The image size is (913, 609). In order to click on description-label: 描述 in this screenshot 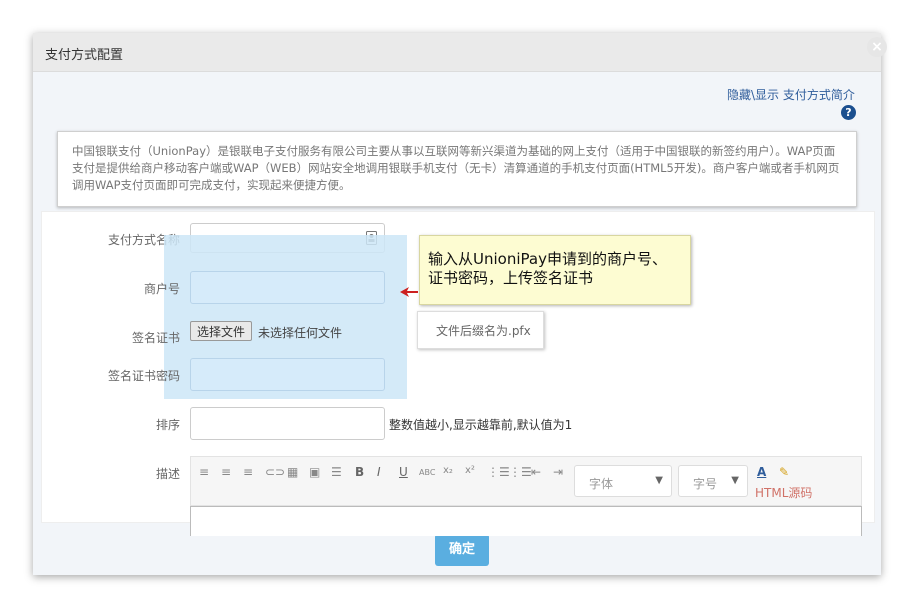, I will do `click(167, 474)`.